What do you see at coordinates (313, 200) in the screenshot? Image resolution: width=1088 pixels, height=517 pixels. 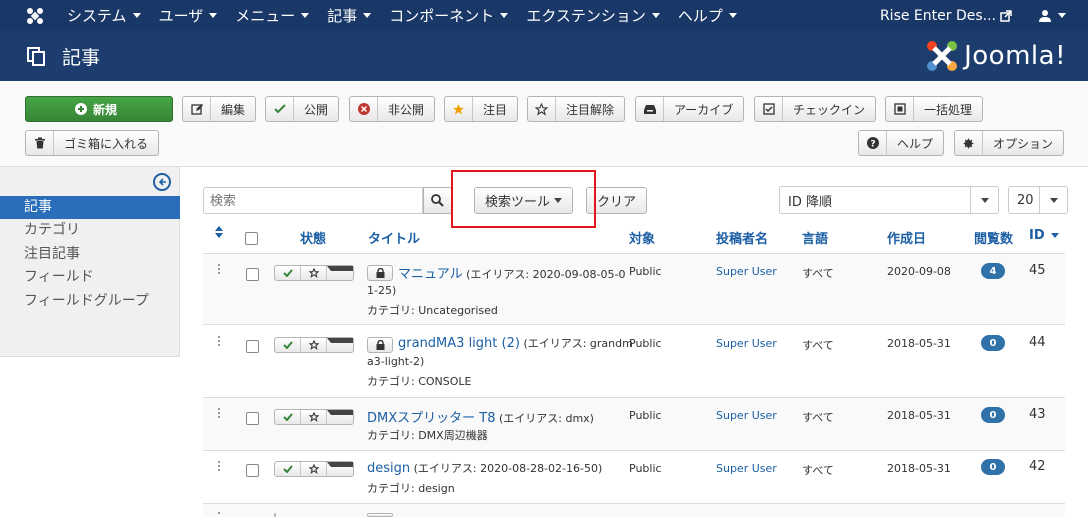 I see `search-input` at bounding box center [313, 200].